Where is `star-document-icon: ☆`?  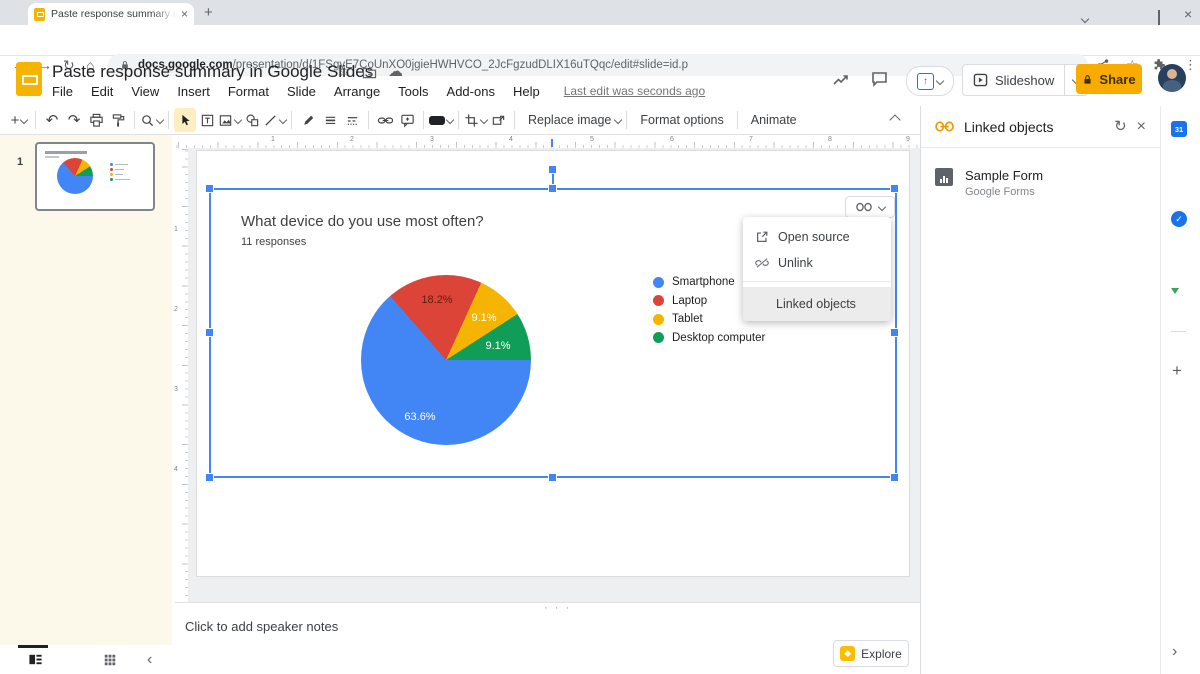
star-document-icon: ☆ is located at coordinates (344, 71).